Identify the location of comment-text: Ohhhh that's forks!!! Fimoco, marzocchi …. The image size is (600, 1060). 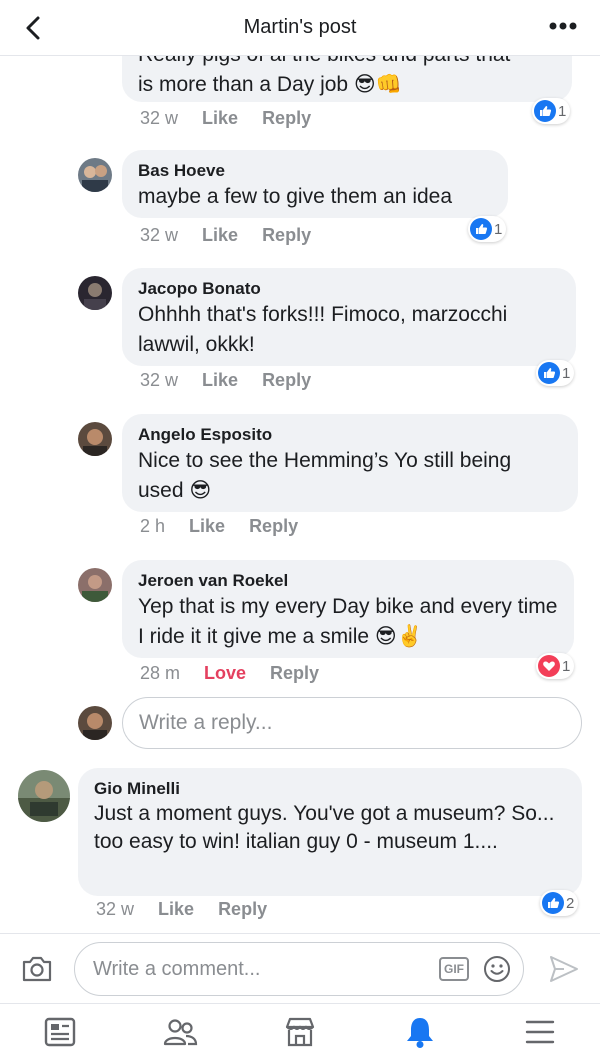
(323, 329).